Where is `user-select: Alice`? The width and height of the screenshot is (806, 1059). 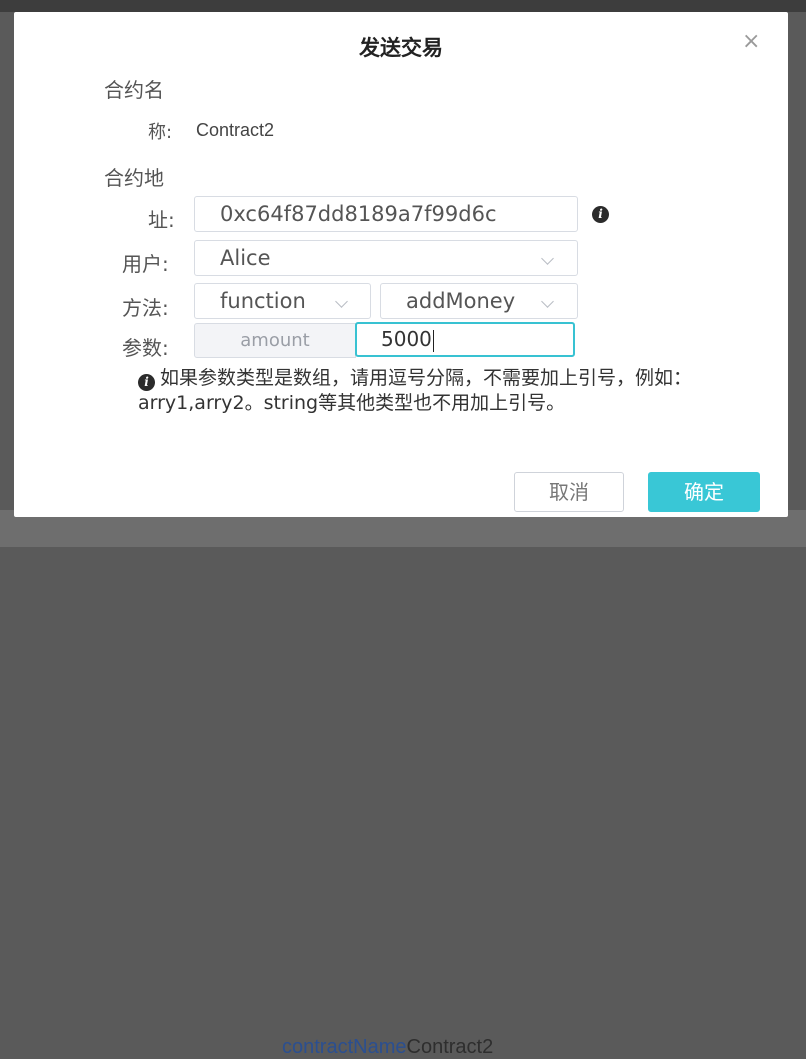
user-select: Alice is located at coordinates (386, 258).